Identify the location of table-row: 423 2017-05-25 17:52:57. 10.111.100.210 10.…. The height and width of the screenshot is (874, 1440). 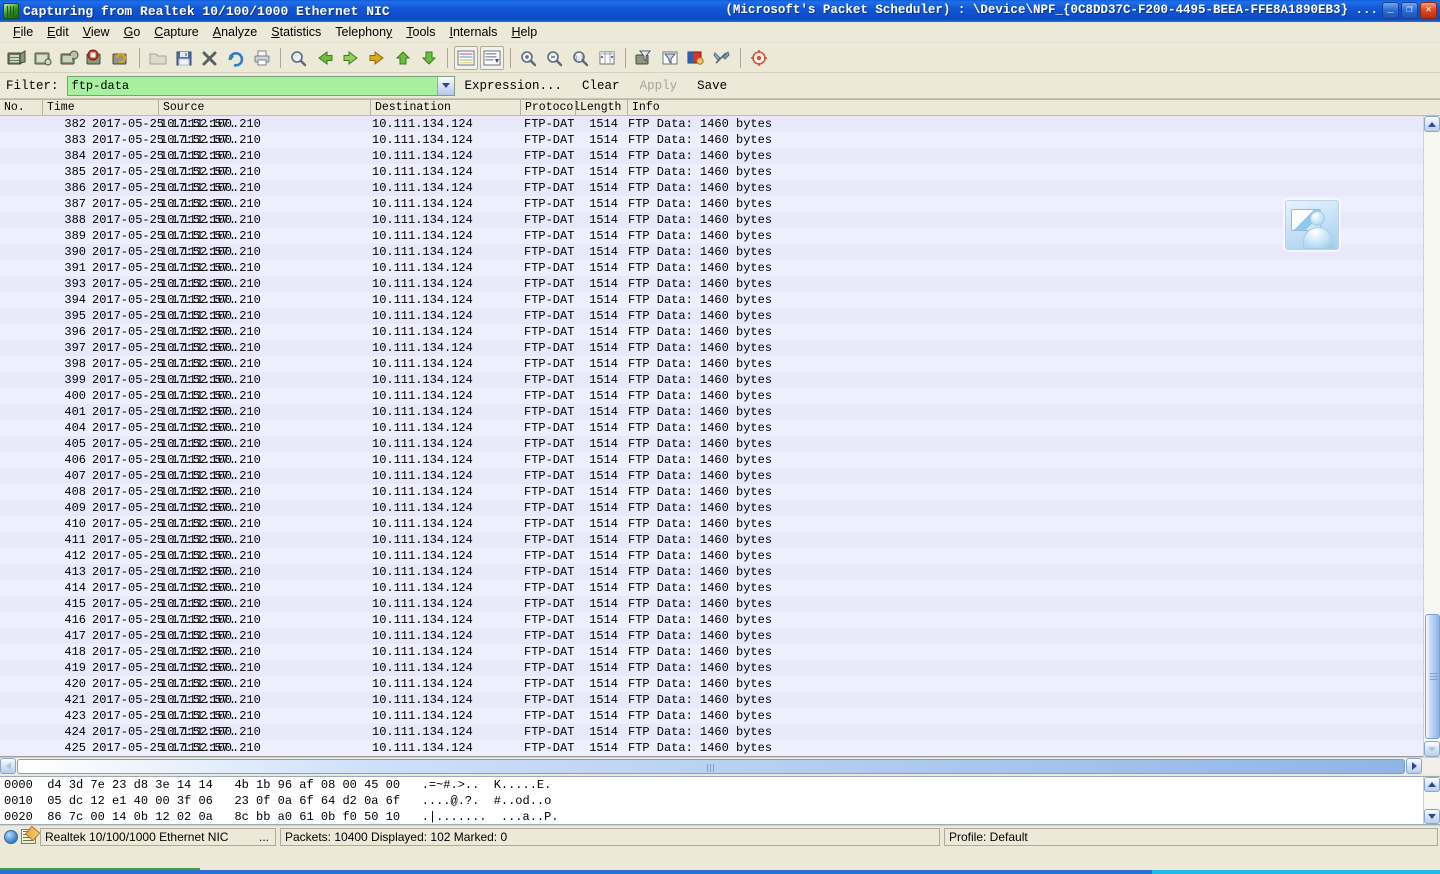
(711, 716).